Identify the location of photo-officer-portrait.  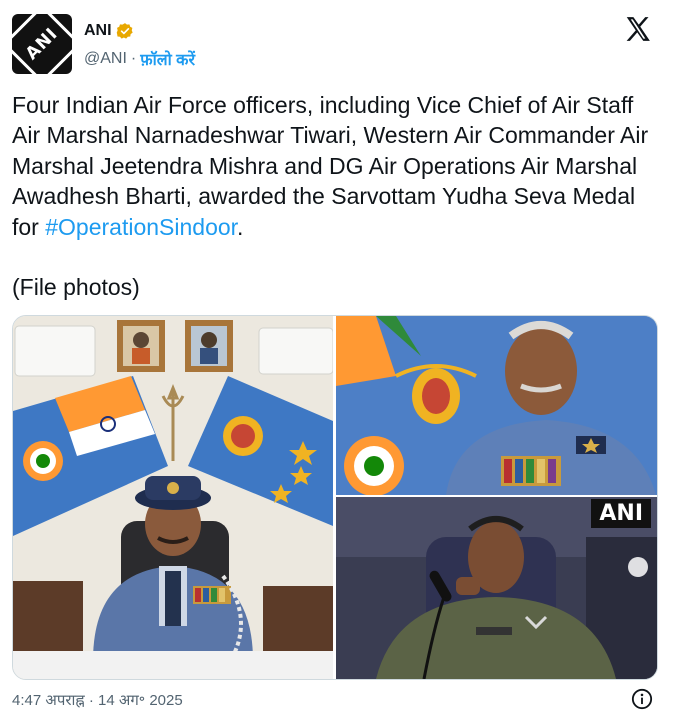
(496, 405).